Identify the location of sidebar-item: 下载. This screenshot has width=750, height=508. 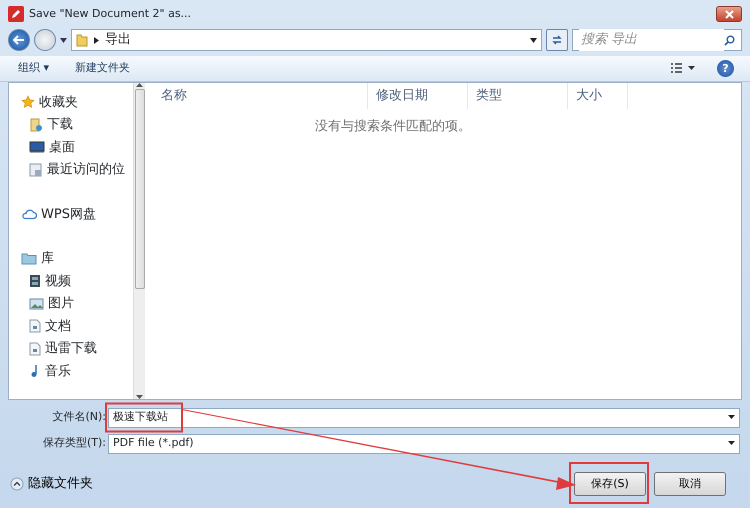
(77, 125).